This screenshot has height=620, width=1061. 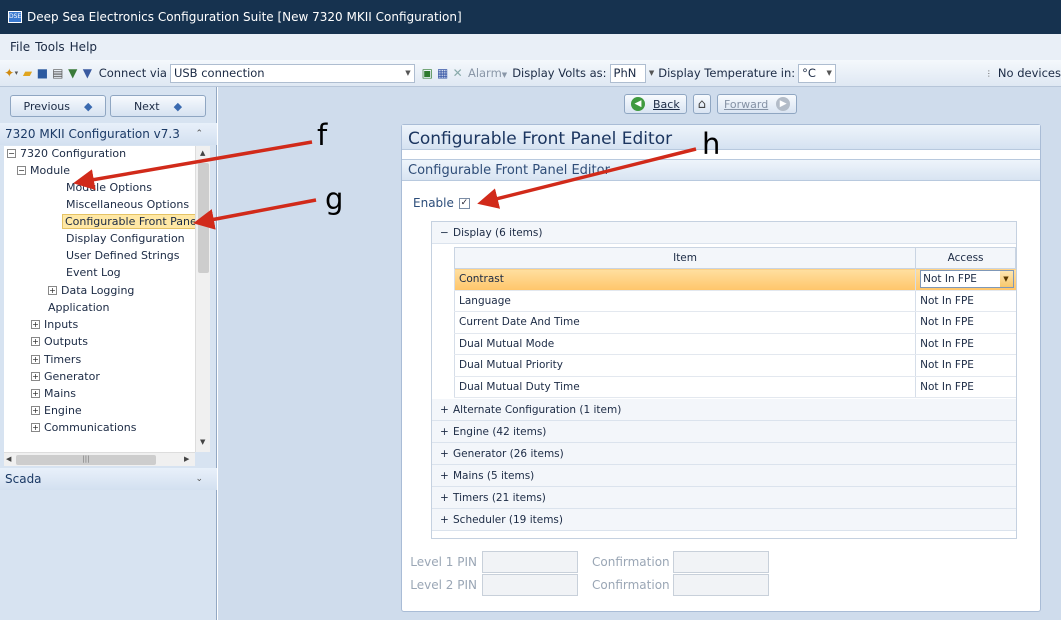 I want to click on back-button: ◀ Back, so click(x=655, y=104).